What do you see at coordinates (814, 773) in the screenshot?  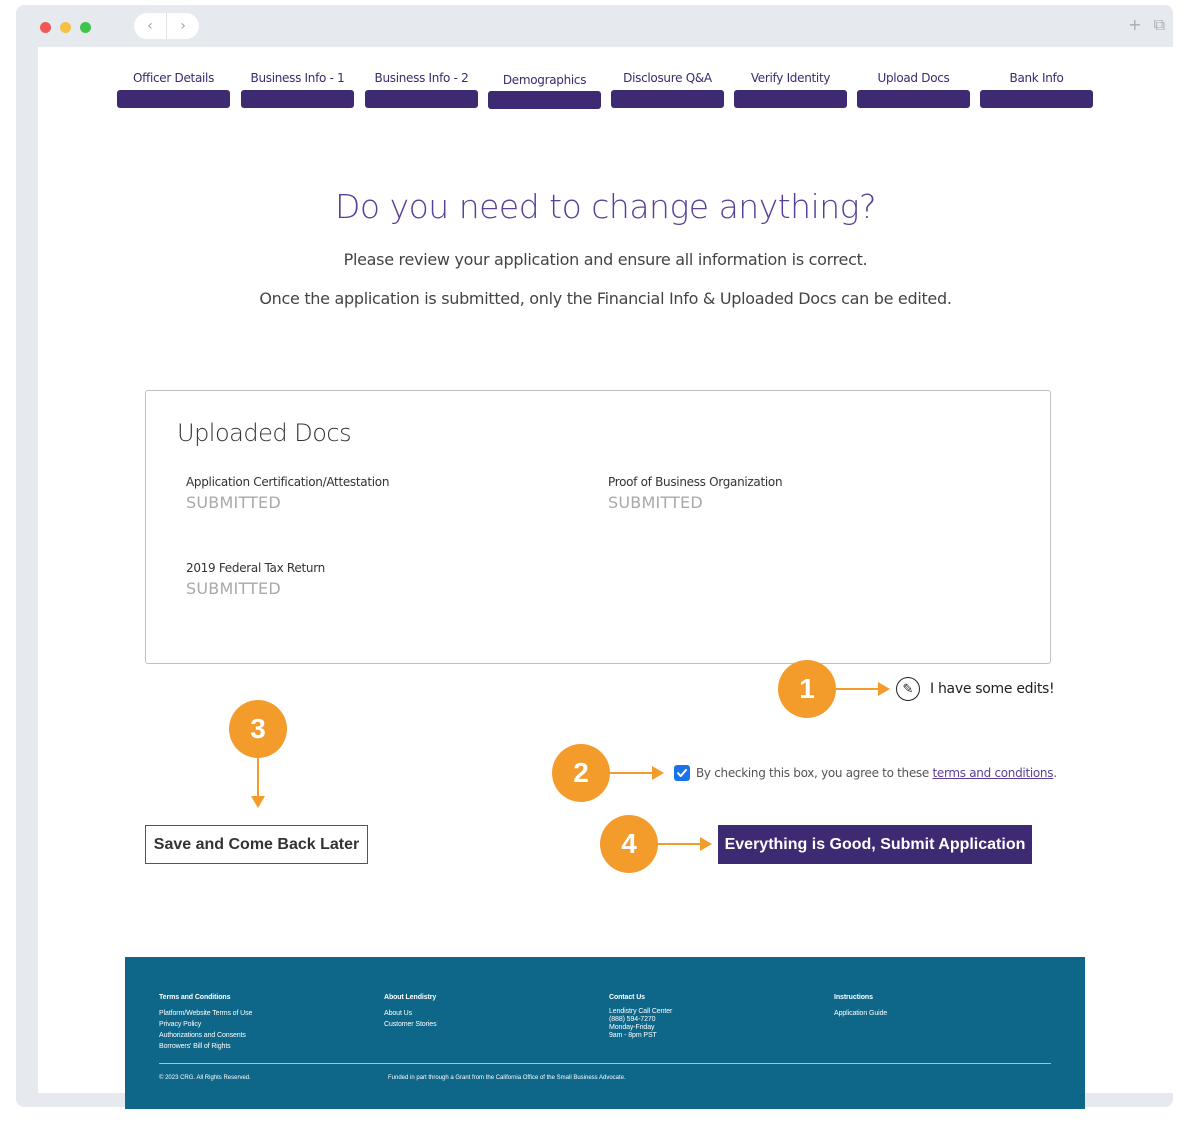 I see `terms-prefix: By checking this box, you agree to these` at bounding box center [814, 773].